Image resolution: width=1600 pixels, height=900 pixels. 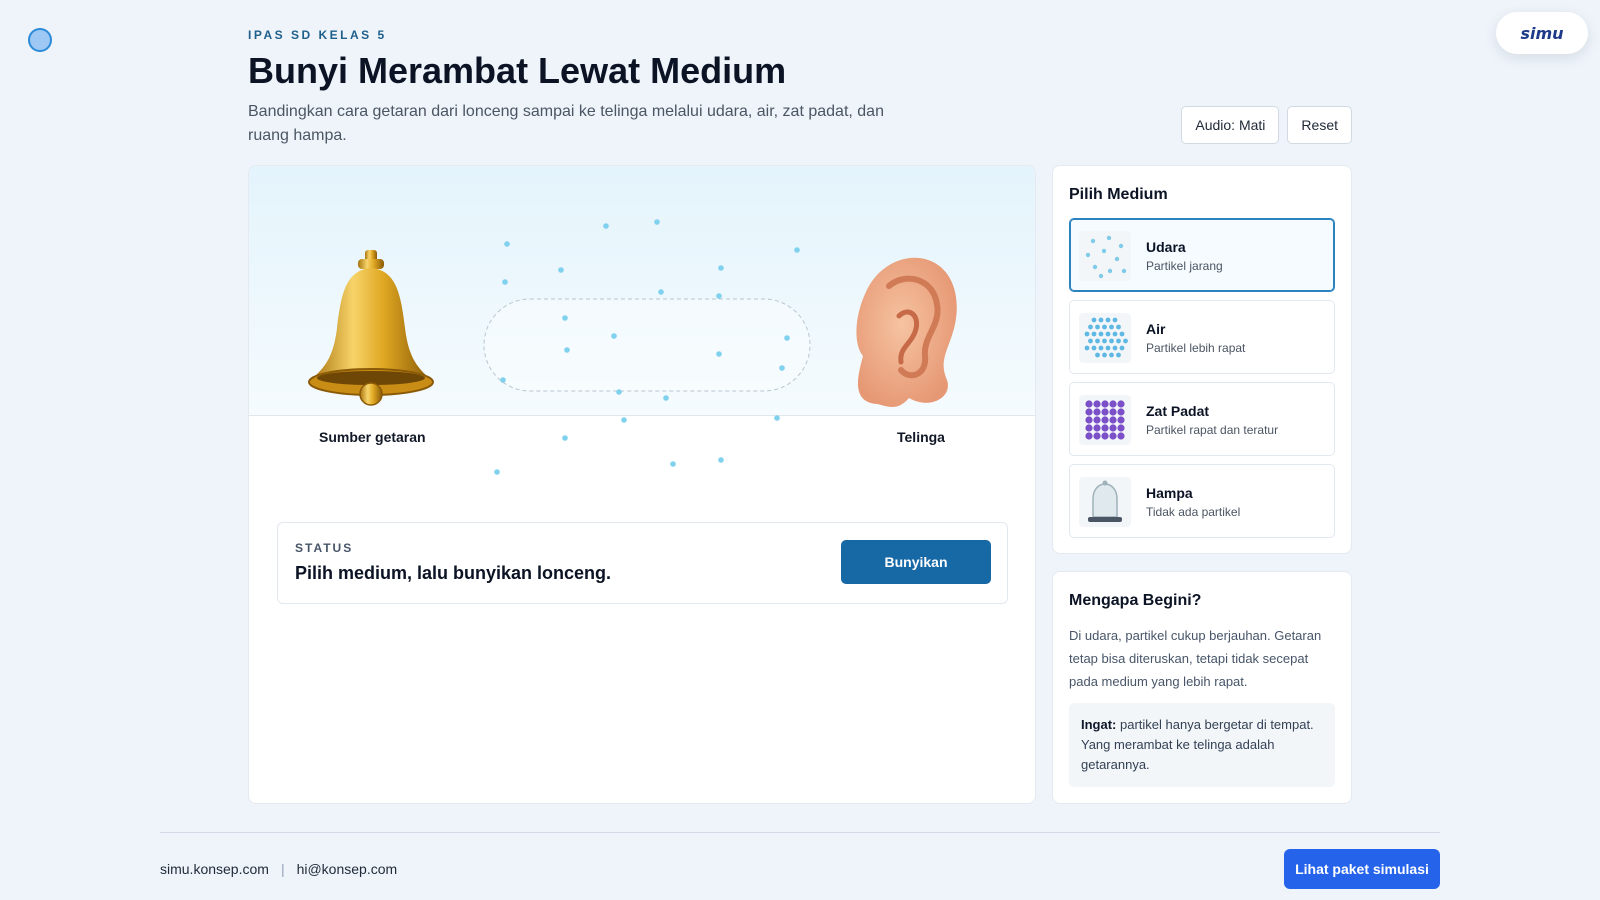 I want to click on medium-zone, so click(x=647, y=345).